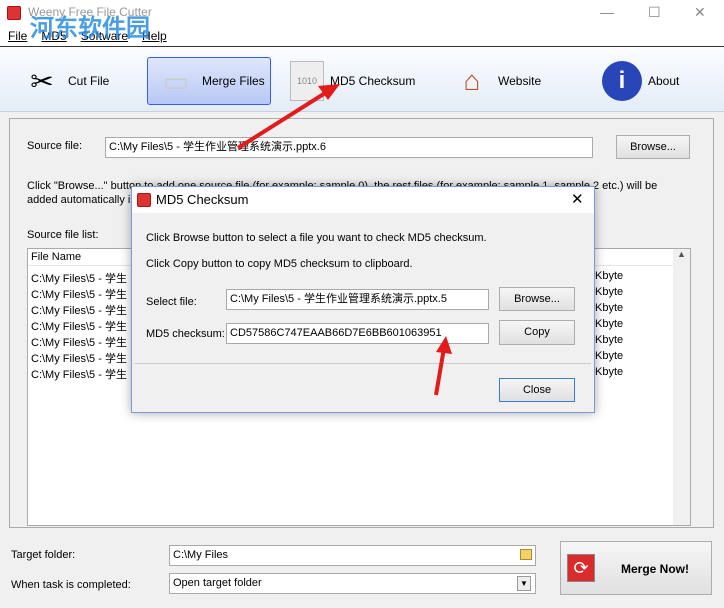 This screenshot has height=608, width=724. I want to click on arrow-to-md5-button, so click(284, 119).